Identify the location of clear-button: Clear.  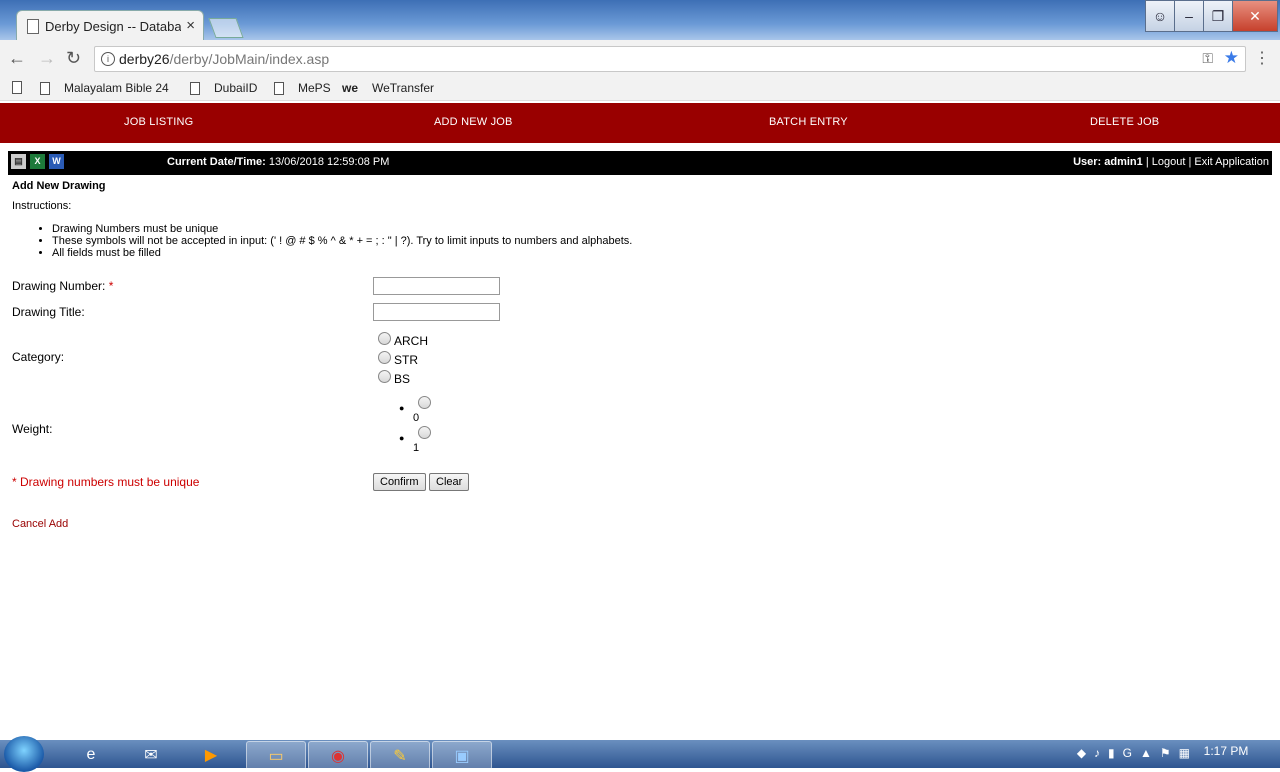
(449, 482).